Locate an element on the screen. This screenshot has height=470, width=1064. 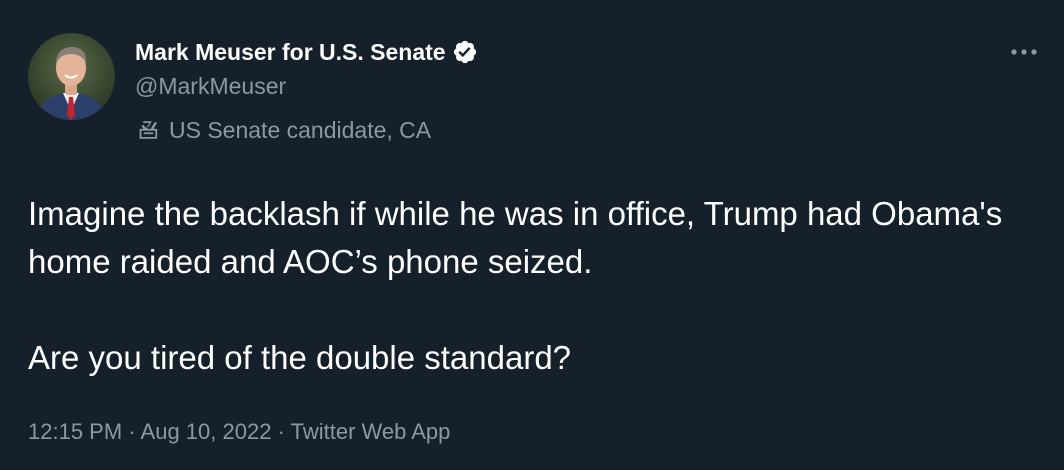
avatar is located at coordinates (71, 76).